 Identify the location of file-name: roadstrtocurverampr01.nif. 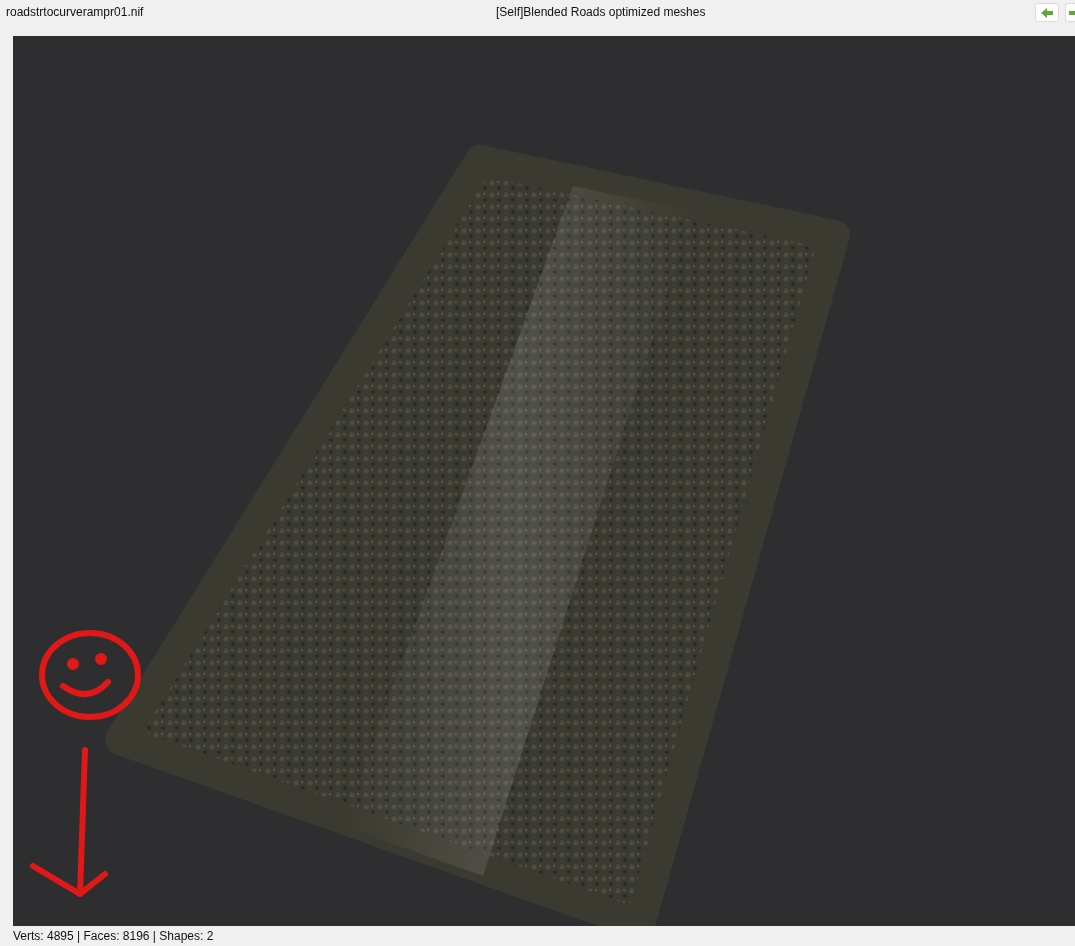
(74, 12).